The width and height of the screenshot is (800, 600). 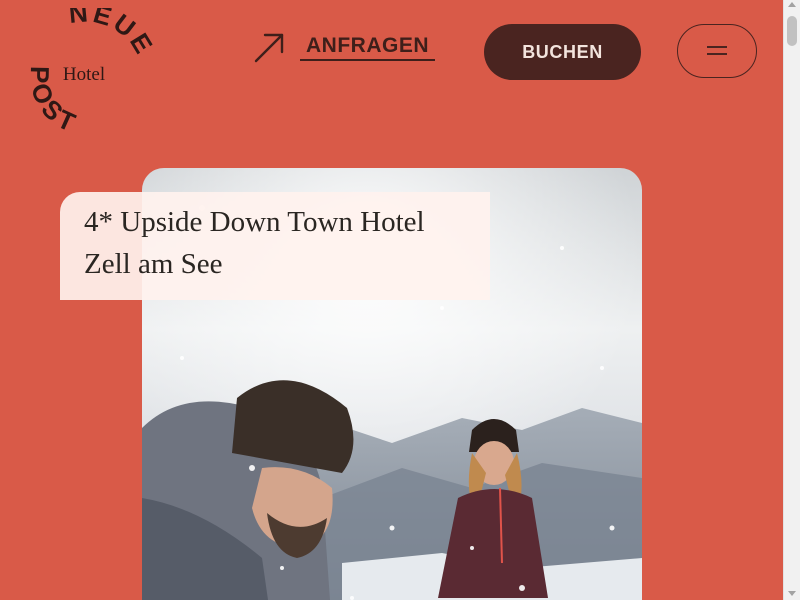 What do you see at coordinates (562, 52) in the screenshot?
I see `book-button: BUCHEN` at bounding box center [562, 52].